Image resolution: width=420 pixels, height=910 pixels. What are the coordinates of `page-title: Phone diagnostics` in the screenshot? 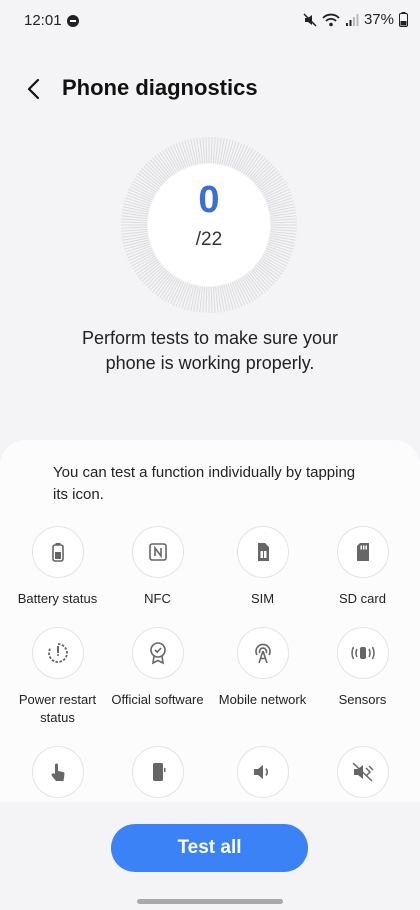 It's located at (160, 87).